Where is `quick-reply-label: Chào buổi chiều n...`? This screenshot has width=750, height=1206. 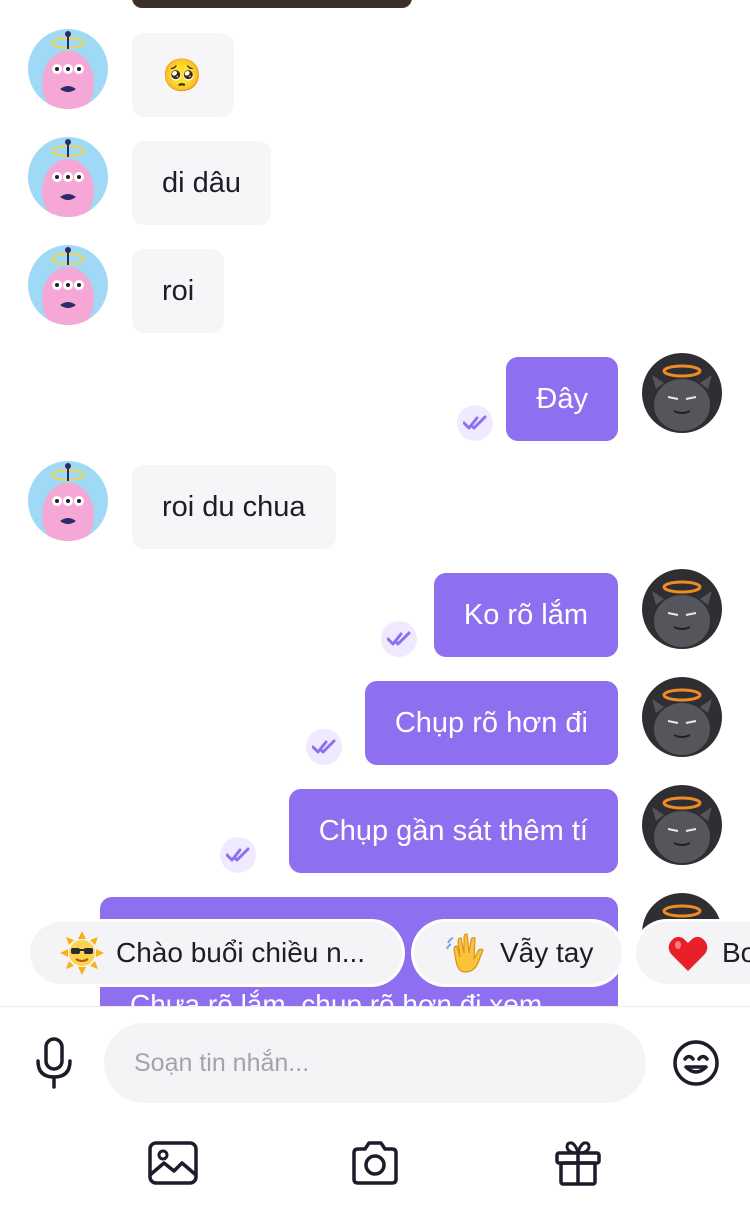
quick-reply-label: Chào buổi chiều n... is located at coordinates (241, 952).